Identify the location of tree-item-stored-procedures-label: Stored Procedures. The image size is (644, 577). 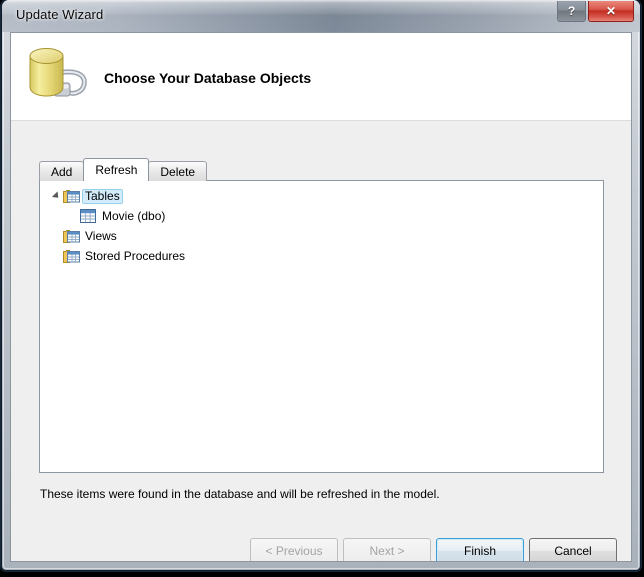
(135, 255).